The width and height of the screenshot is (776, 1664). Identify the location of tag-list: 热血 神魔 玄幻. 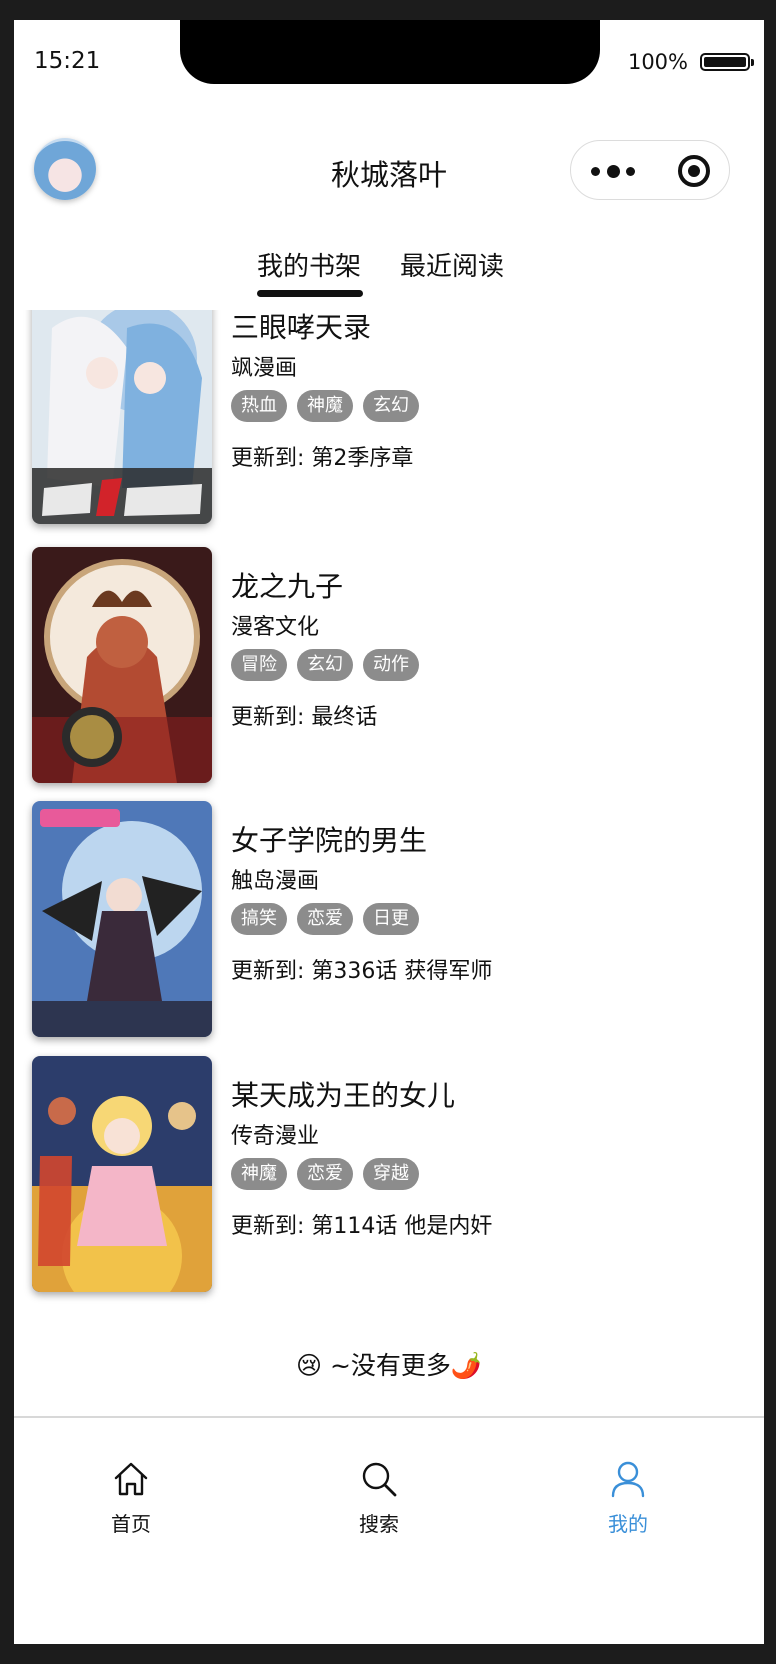
(325, 406).